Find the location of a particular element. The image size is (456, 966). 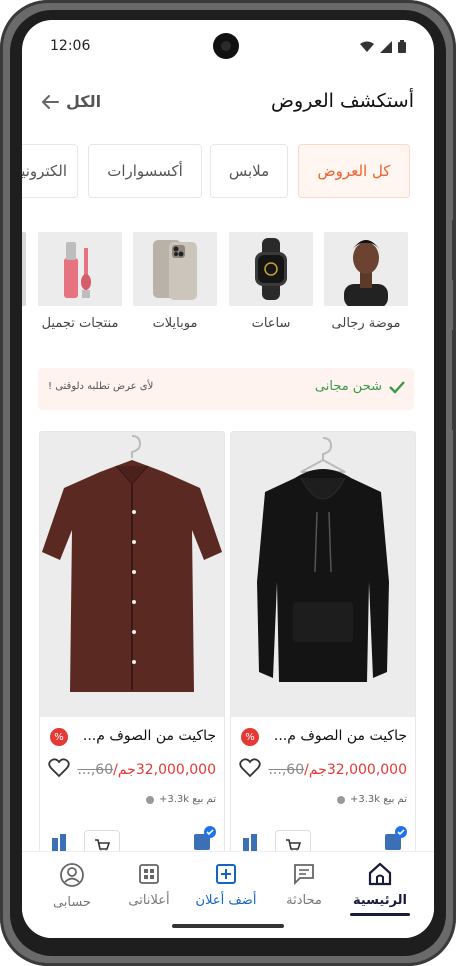

check-icon is located at coordinates (397, 387).